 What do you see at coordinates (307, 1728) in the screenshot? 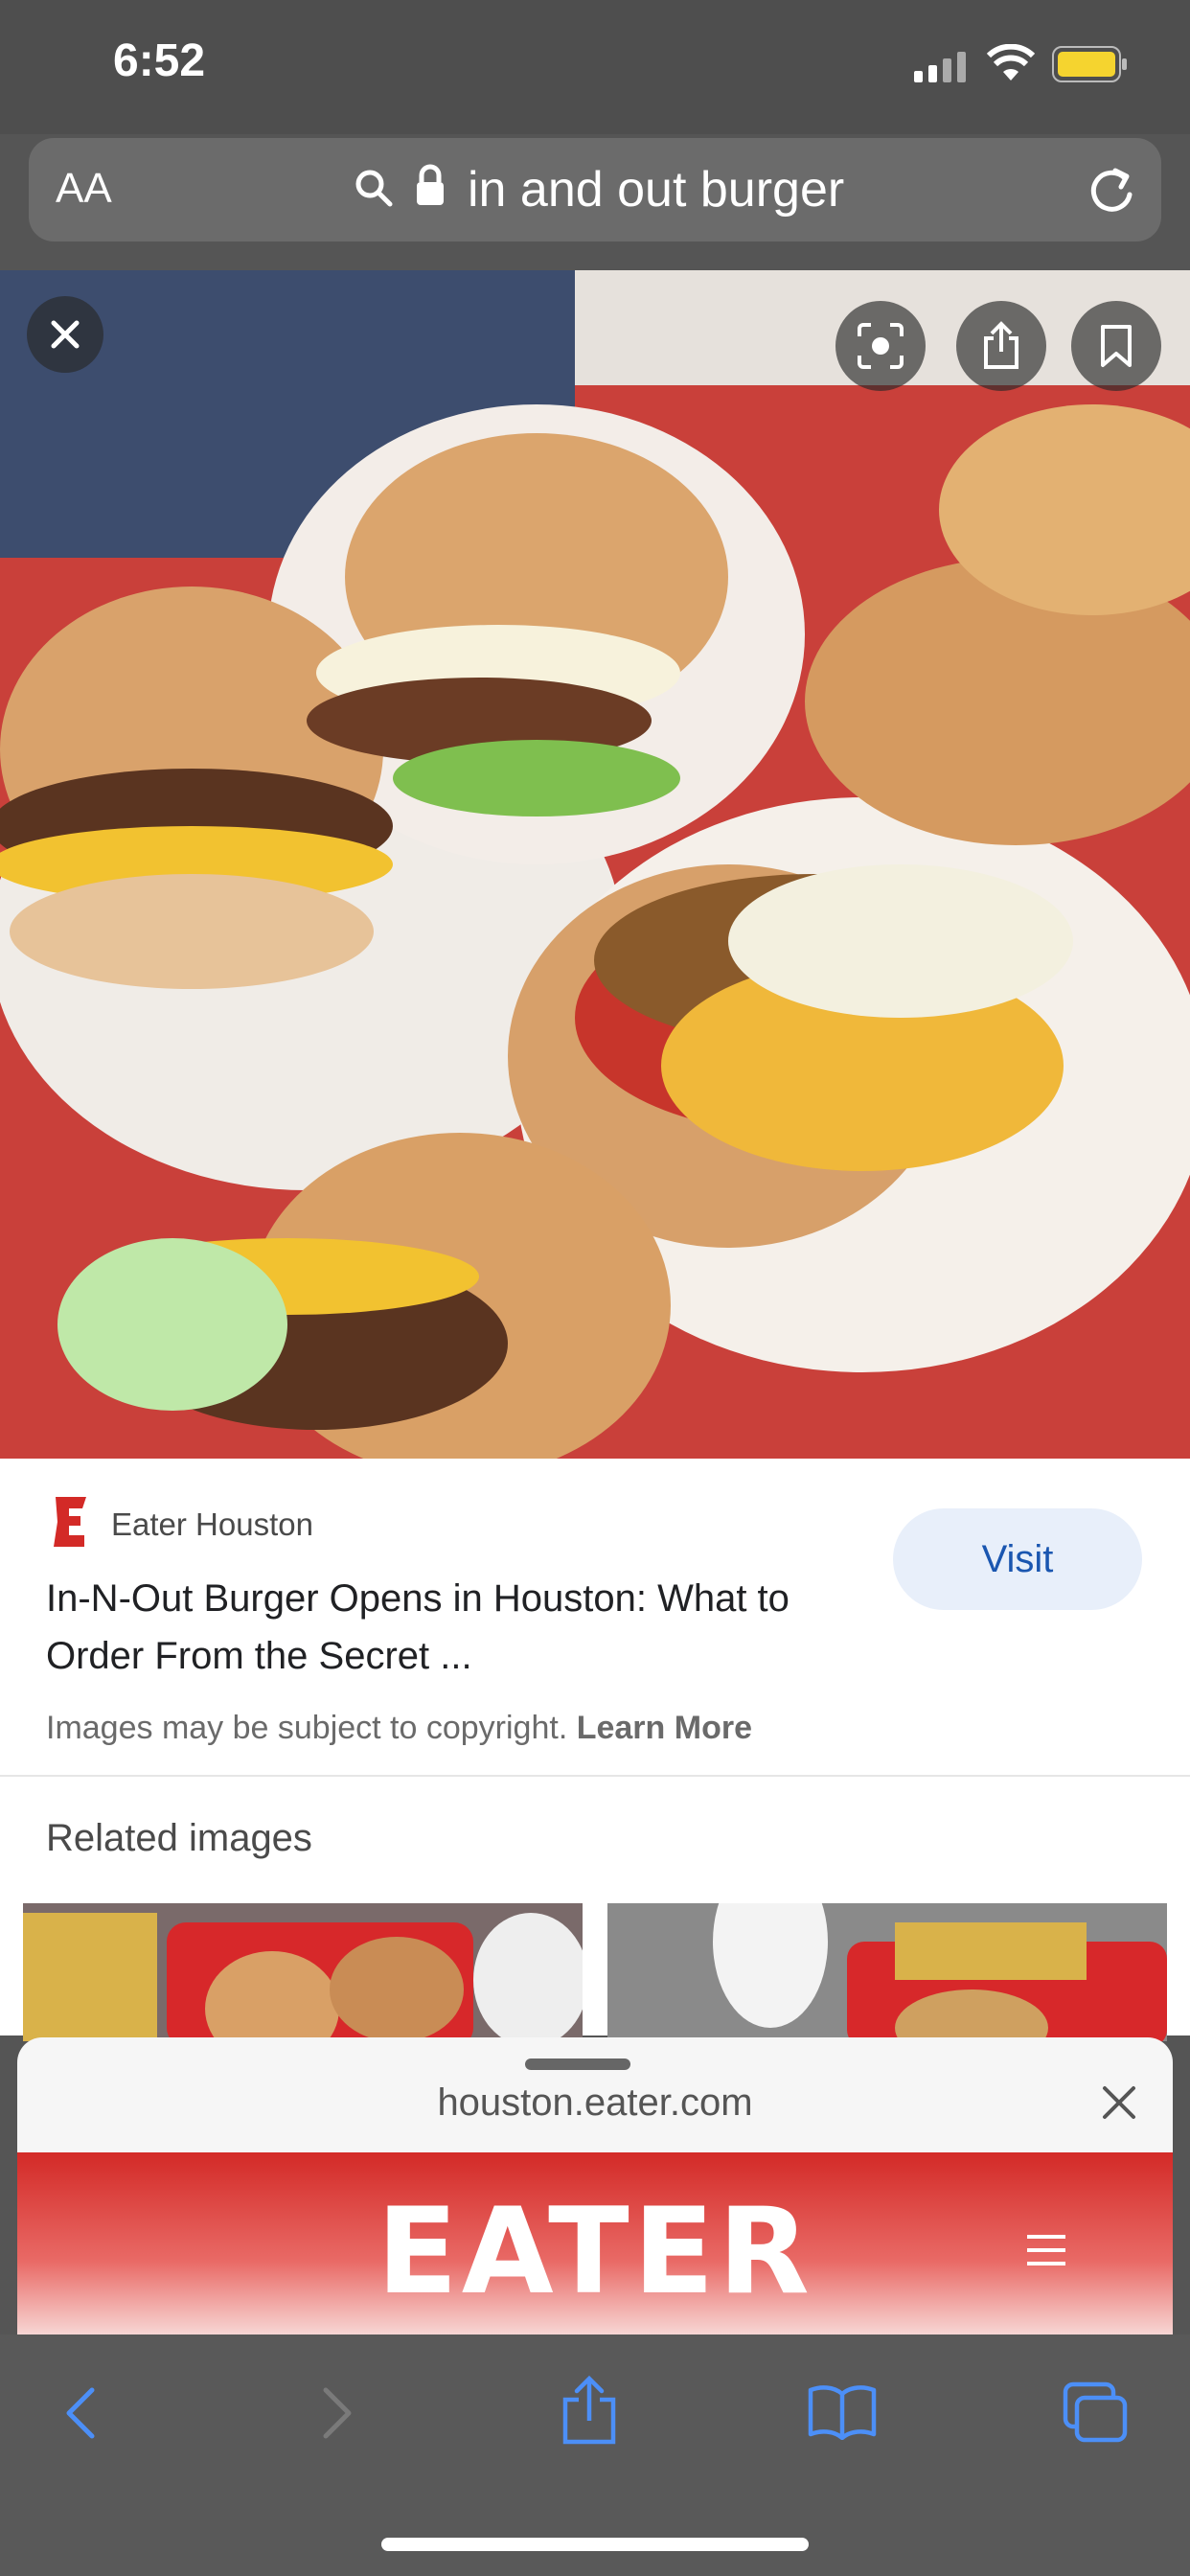
I see `copyright-text: Images may be subject to copyright.` at bounding box center [307, 1728].